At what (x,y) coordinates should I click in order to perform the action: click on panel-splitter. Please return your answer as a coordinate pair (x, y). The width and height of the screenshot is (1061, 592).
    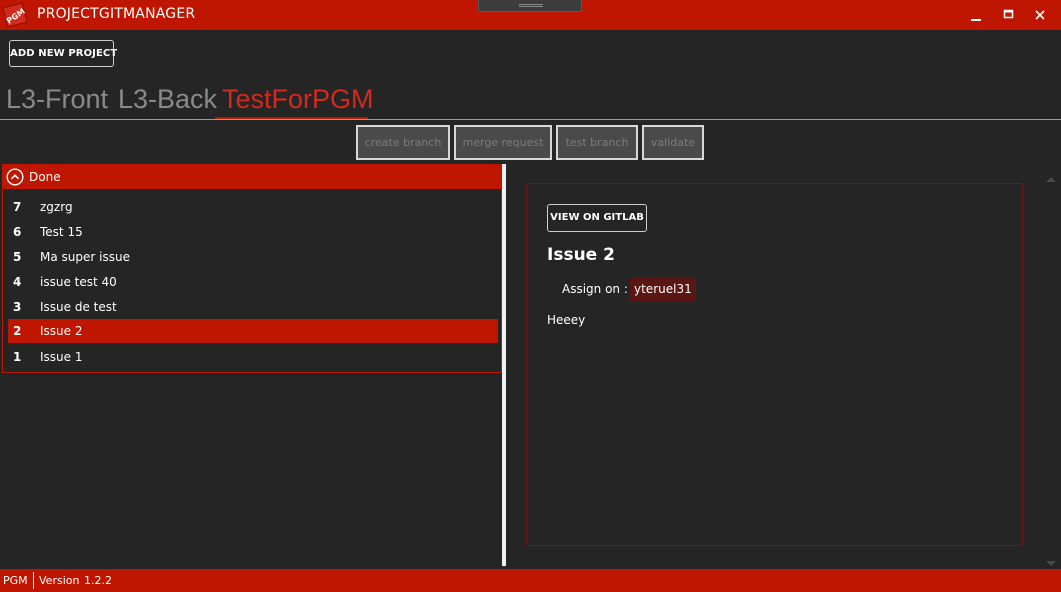
    Looking at the image, I should click on (504, 365).